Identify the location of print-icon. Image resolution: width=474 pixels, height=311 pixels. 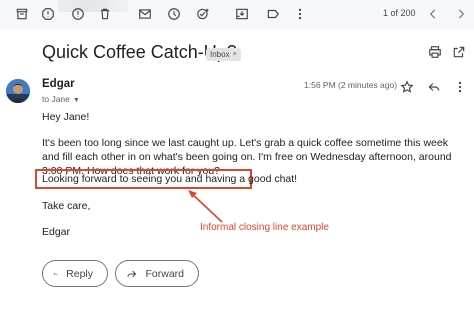
(435, 52).